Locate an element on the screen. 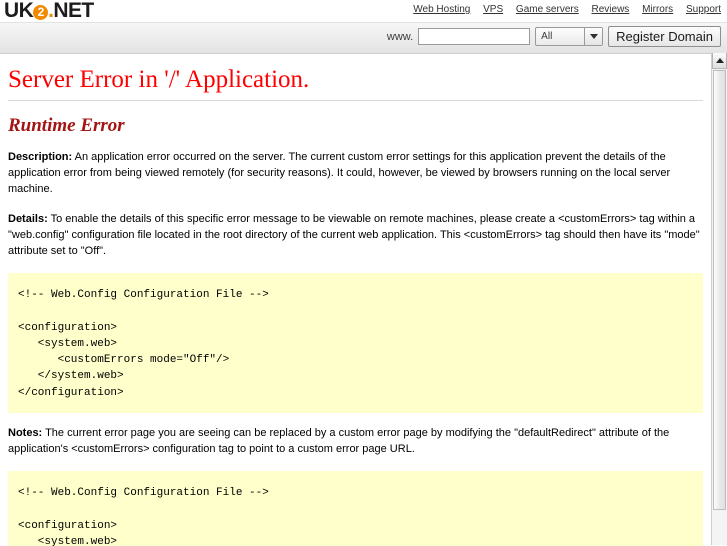  chevron-down-icon is located at coordinates (593, 36).